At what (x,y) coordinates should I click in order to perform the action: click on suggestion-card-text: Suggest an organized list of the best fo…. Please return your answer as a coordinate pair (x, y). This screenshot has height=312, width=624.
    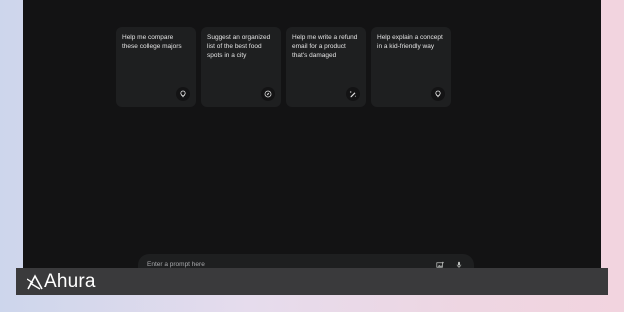
    Looking at the image, I should click on (239, 46).